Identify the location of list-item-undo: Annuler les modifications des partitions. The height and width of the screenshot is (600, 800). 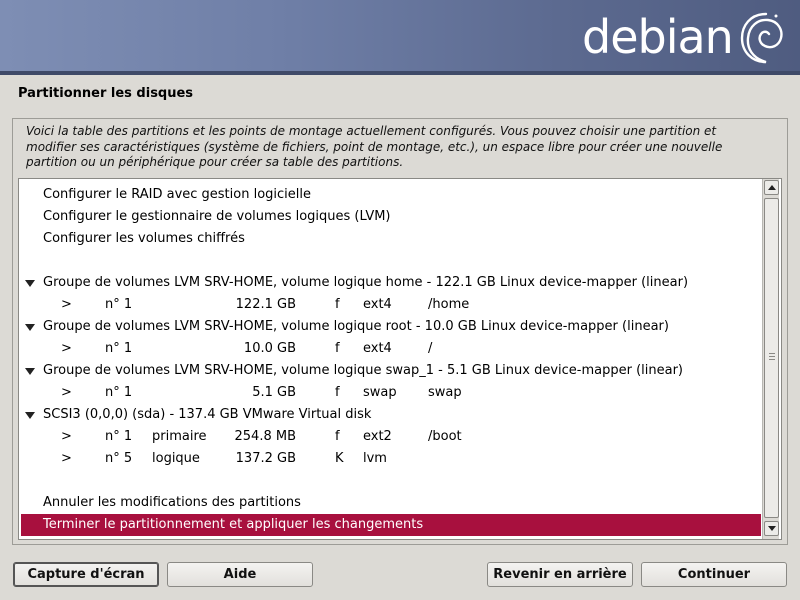
(391, 503).